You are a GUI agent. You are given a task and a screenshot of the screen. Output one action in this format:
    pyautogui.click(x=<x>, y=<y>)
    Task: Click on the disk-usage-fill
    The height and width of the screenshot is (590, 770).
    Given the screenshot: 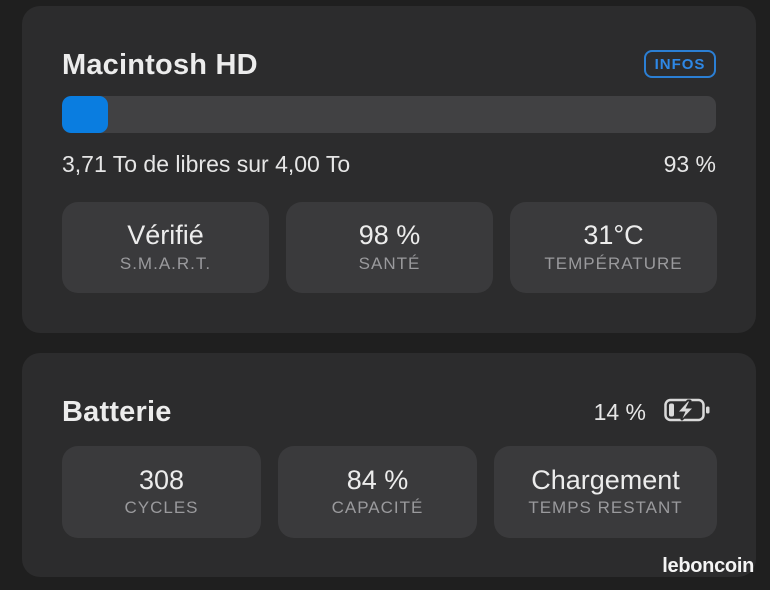 What is the action you would take?
    pyautogui.click(x=85, y=114)
    